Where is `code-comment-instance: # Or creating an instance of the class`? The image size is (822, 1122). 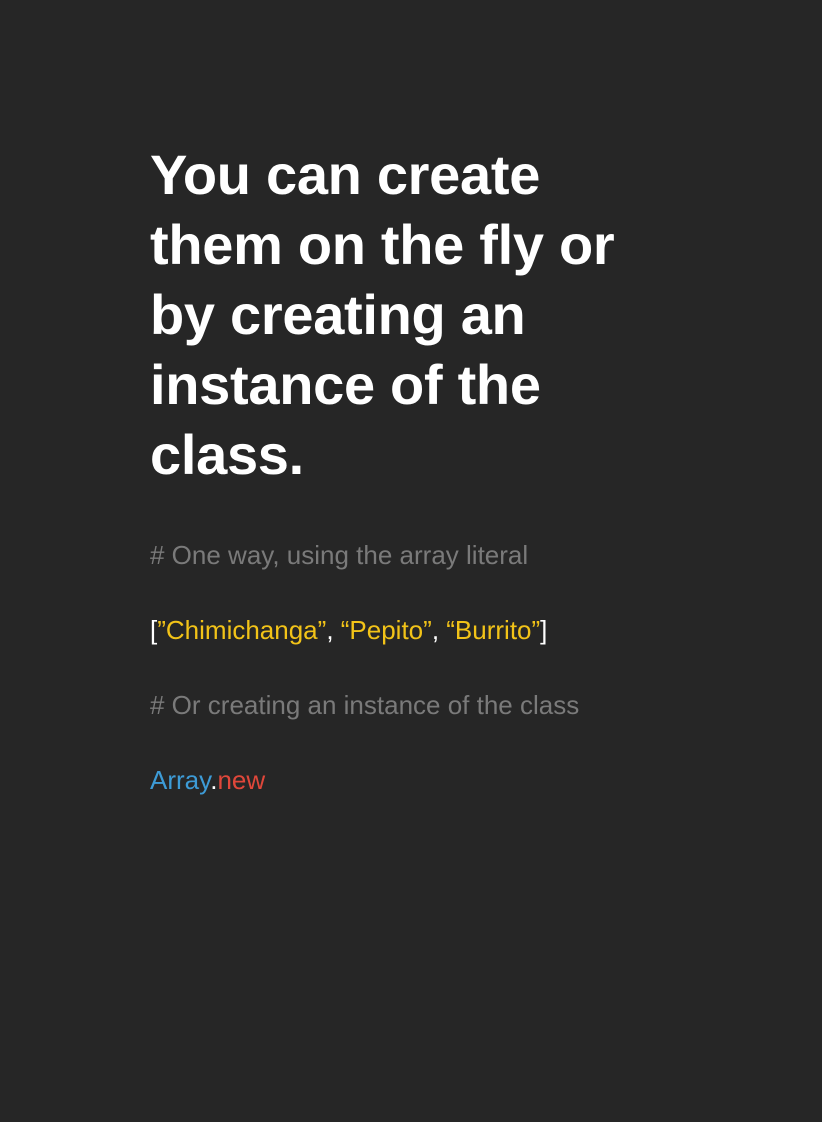 code-comment-instance: # Or creating an instance of the class is located at coordinates (365, 705).